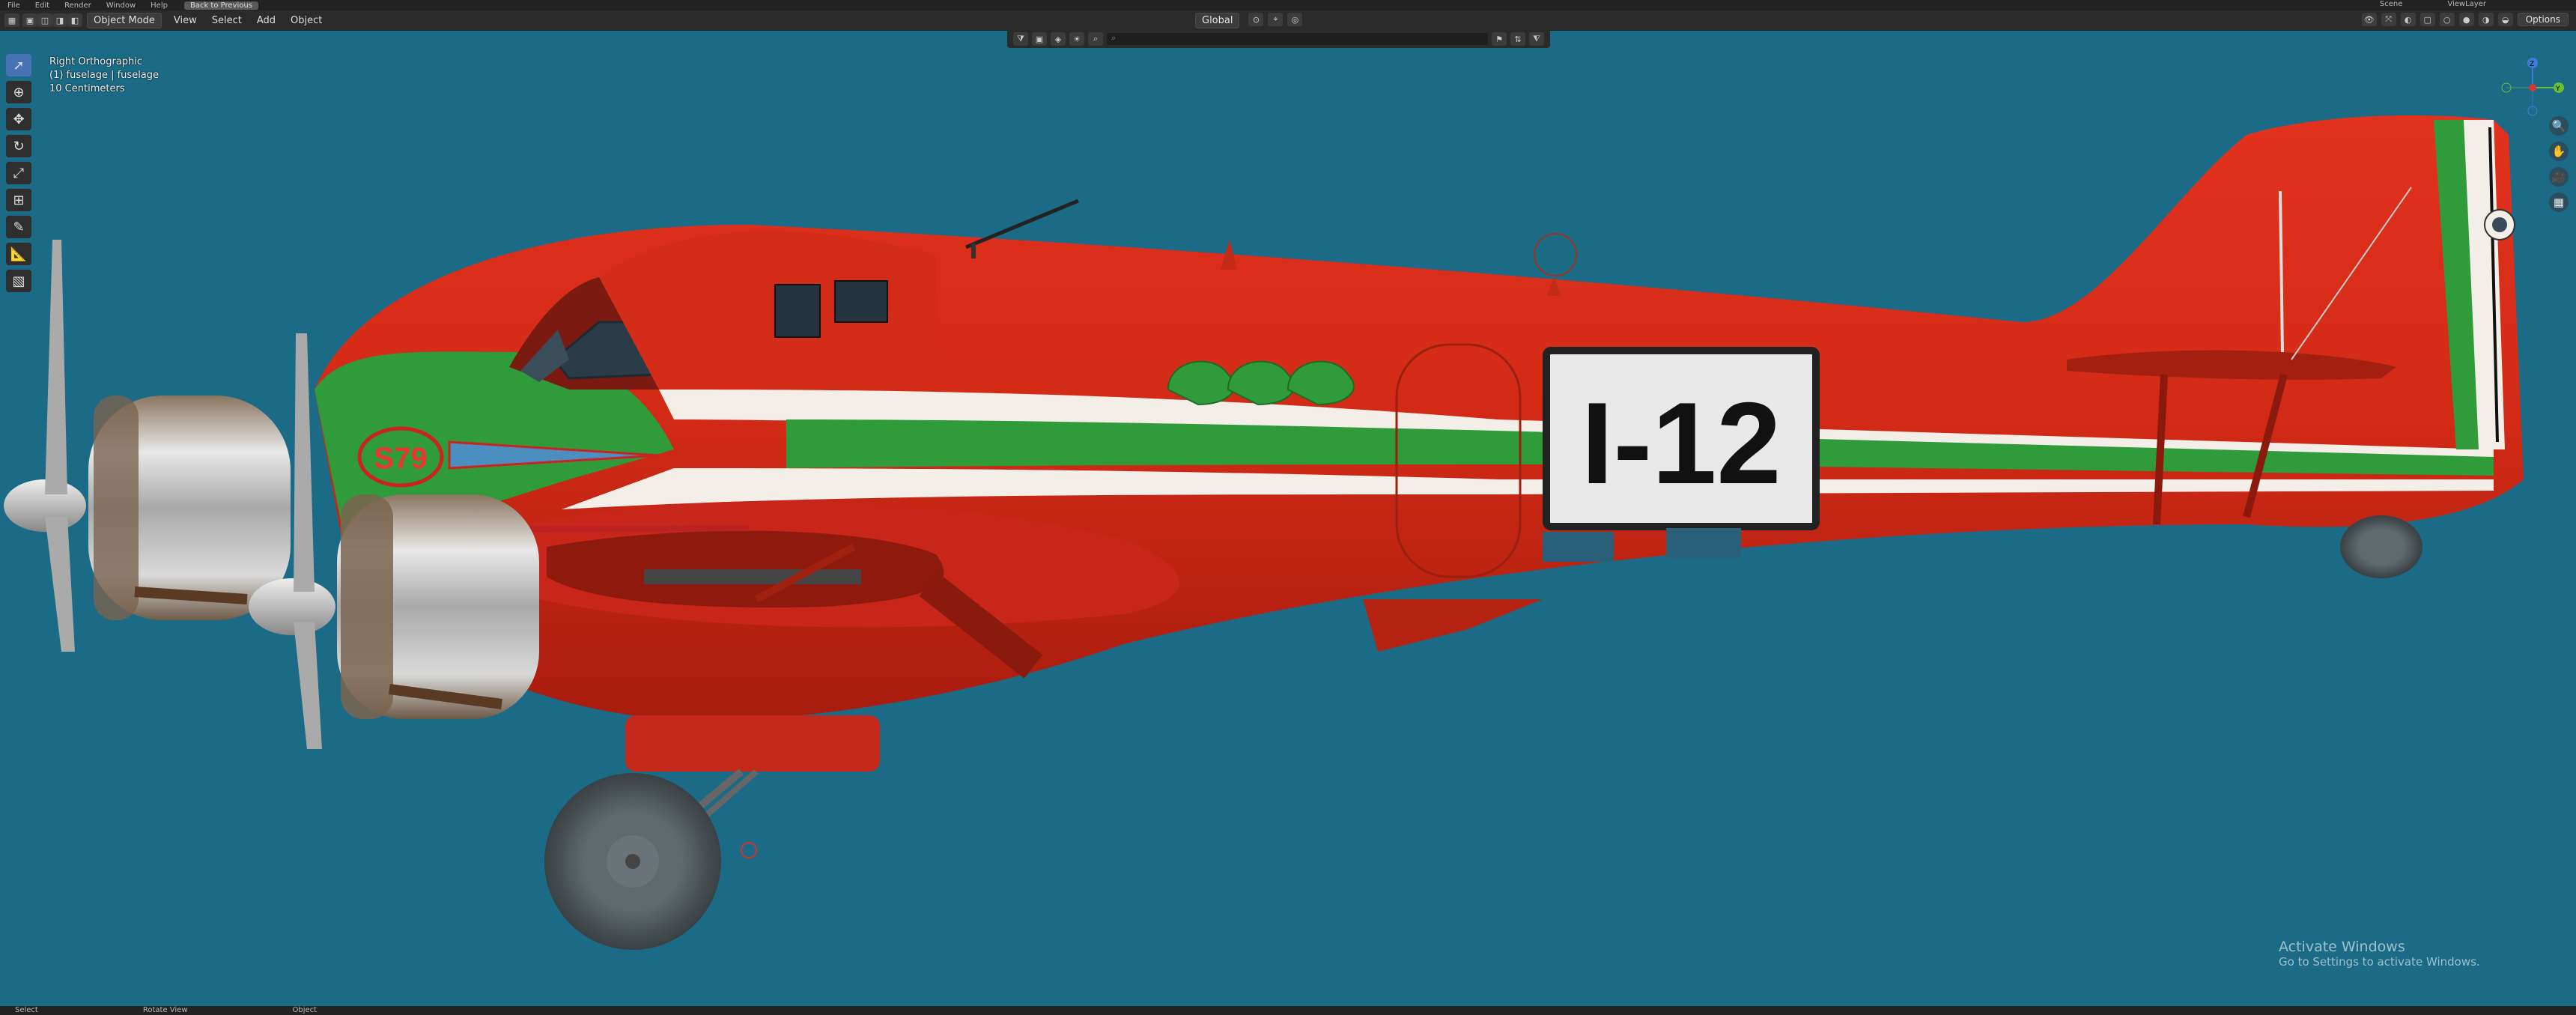  Describe the element at coordinates (1261, 383) in the screenshot. I see `mice-emblem` at that location.